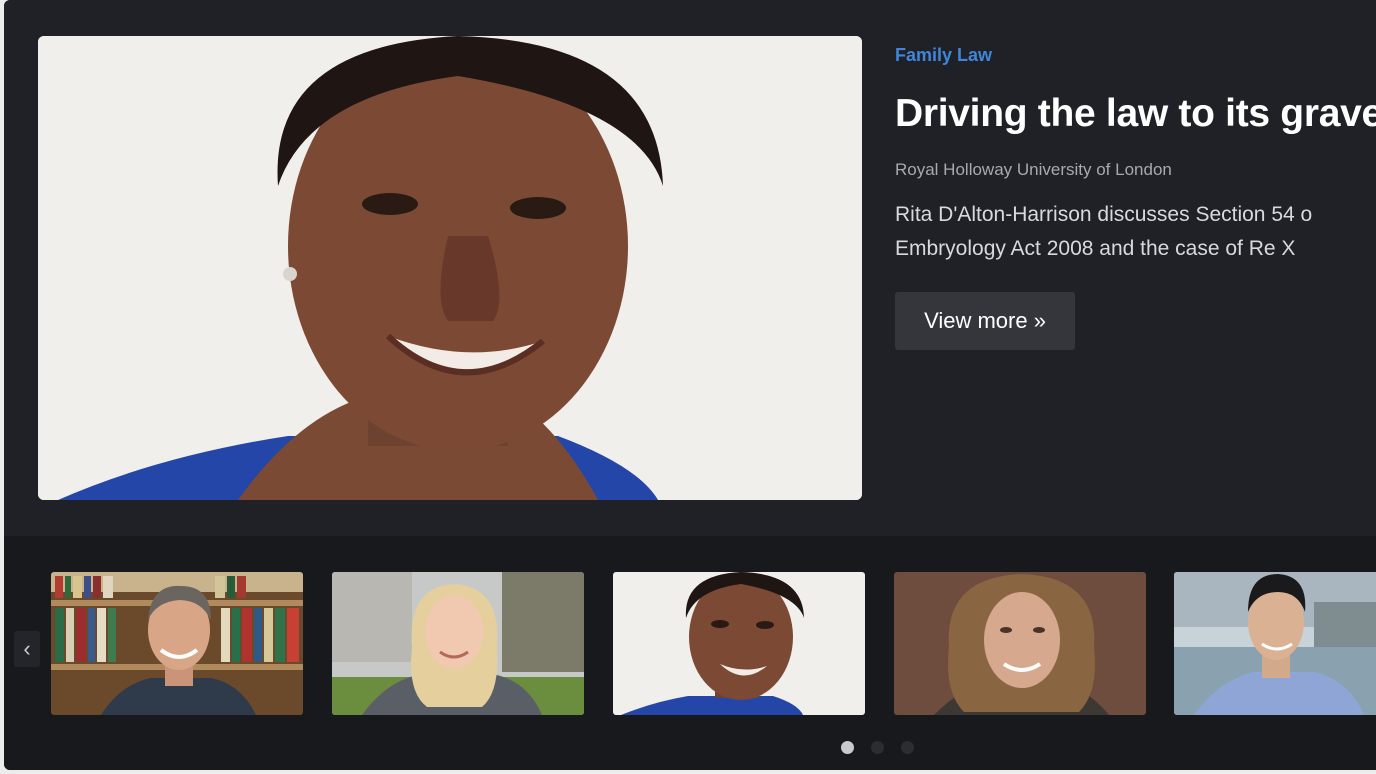 This screenshot has height=774, width=1376. Describe the element at coordinates (1095, 248) in the screenshot. I see `description-line-2: Embryology Act 2008 and the case of Re X` at that location.